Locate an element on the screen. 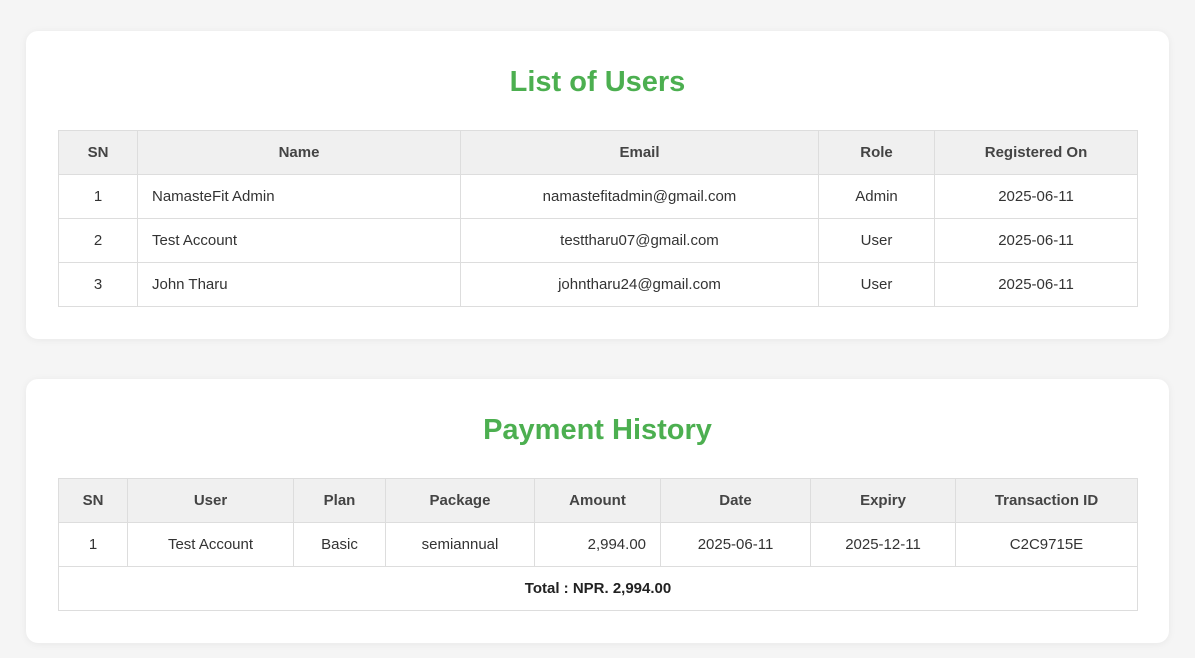  cell-email: johntharu24@gmail.com is located at coordinates (639, 284).